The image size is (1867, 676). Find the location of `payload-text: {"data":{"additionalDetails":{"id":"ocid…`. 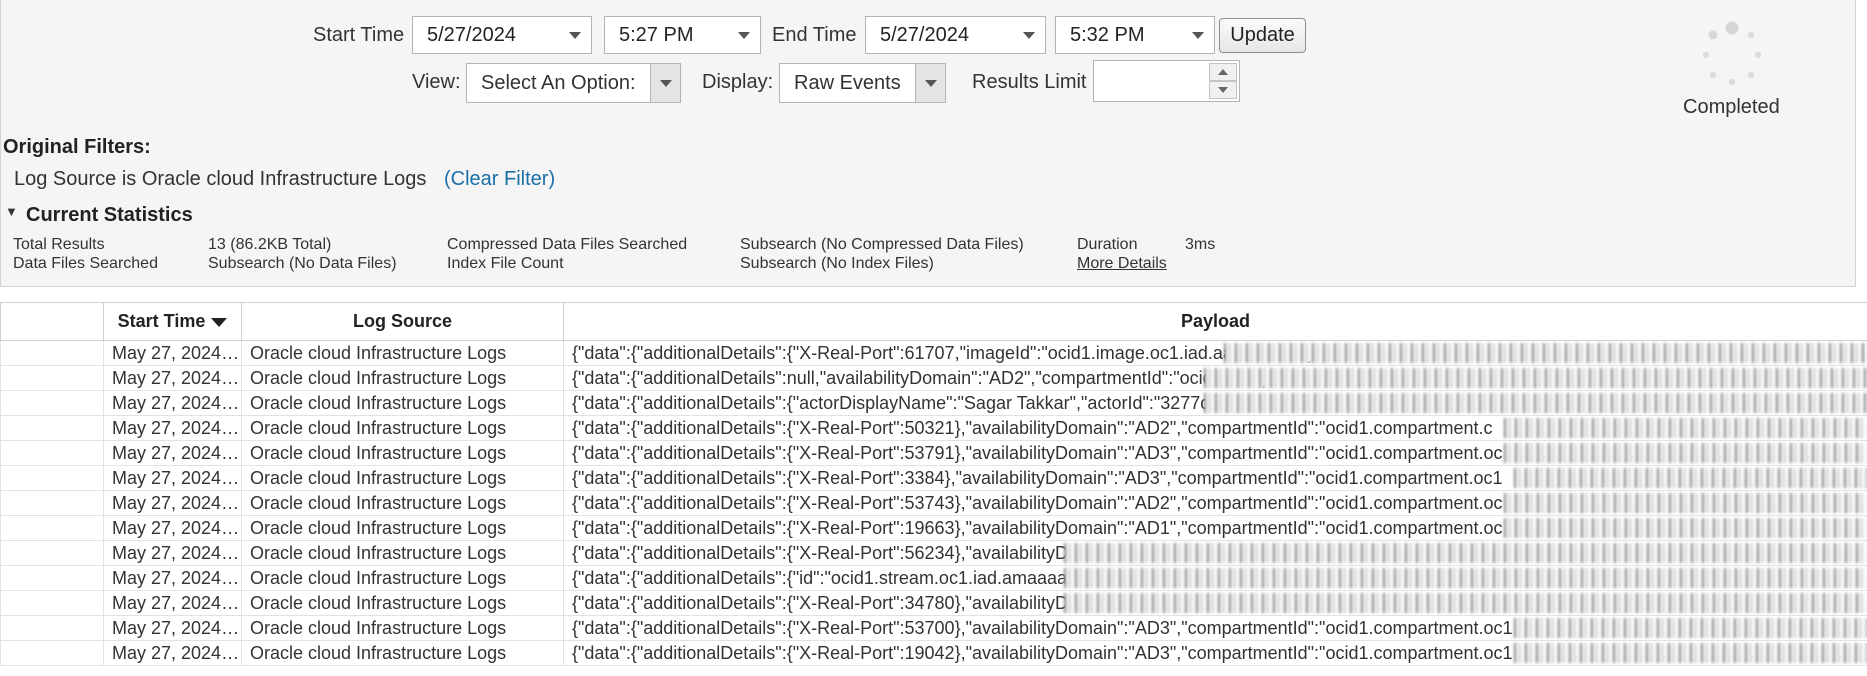

payload-text: {"data":{"additionalDetails":{"id":"ocid… is located at coordinates (850, 577).